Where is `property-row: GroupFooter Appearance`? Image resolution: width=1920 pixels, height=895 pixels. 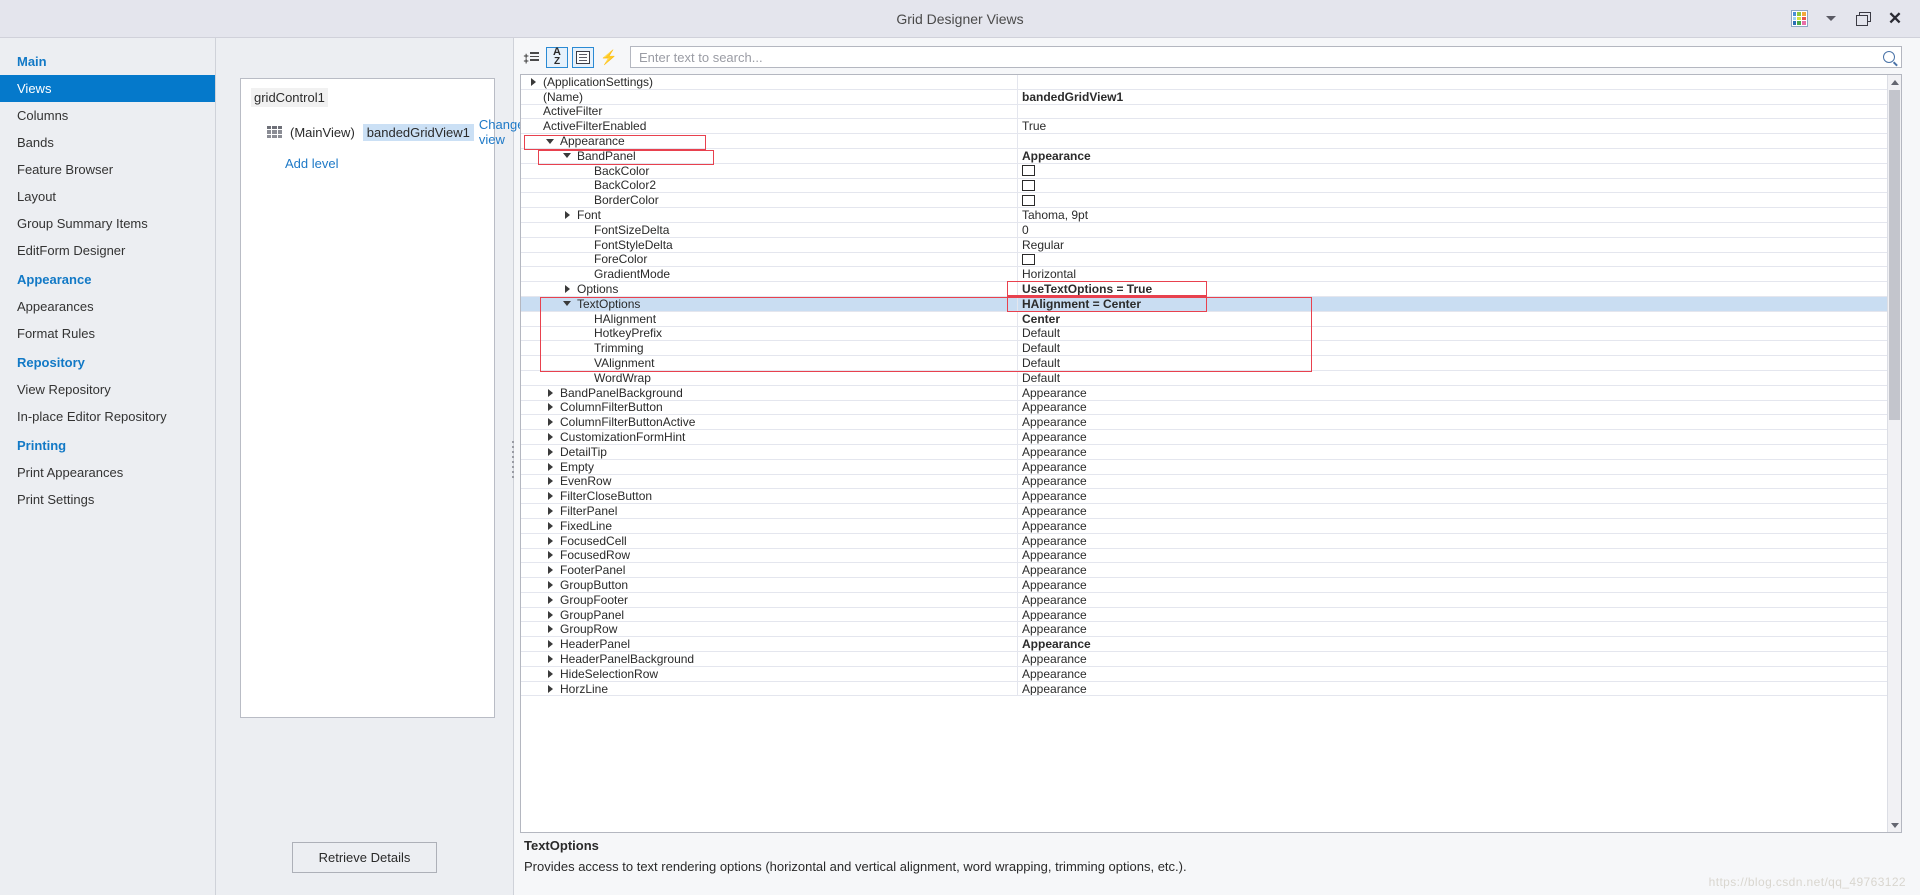
property-row: GroupFooter Appearance is located at coordinates (1204, 600).